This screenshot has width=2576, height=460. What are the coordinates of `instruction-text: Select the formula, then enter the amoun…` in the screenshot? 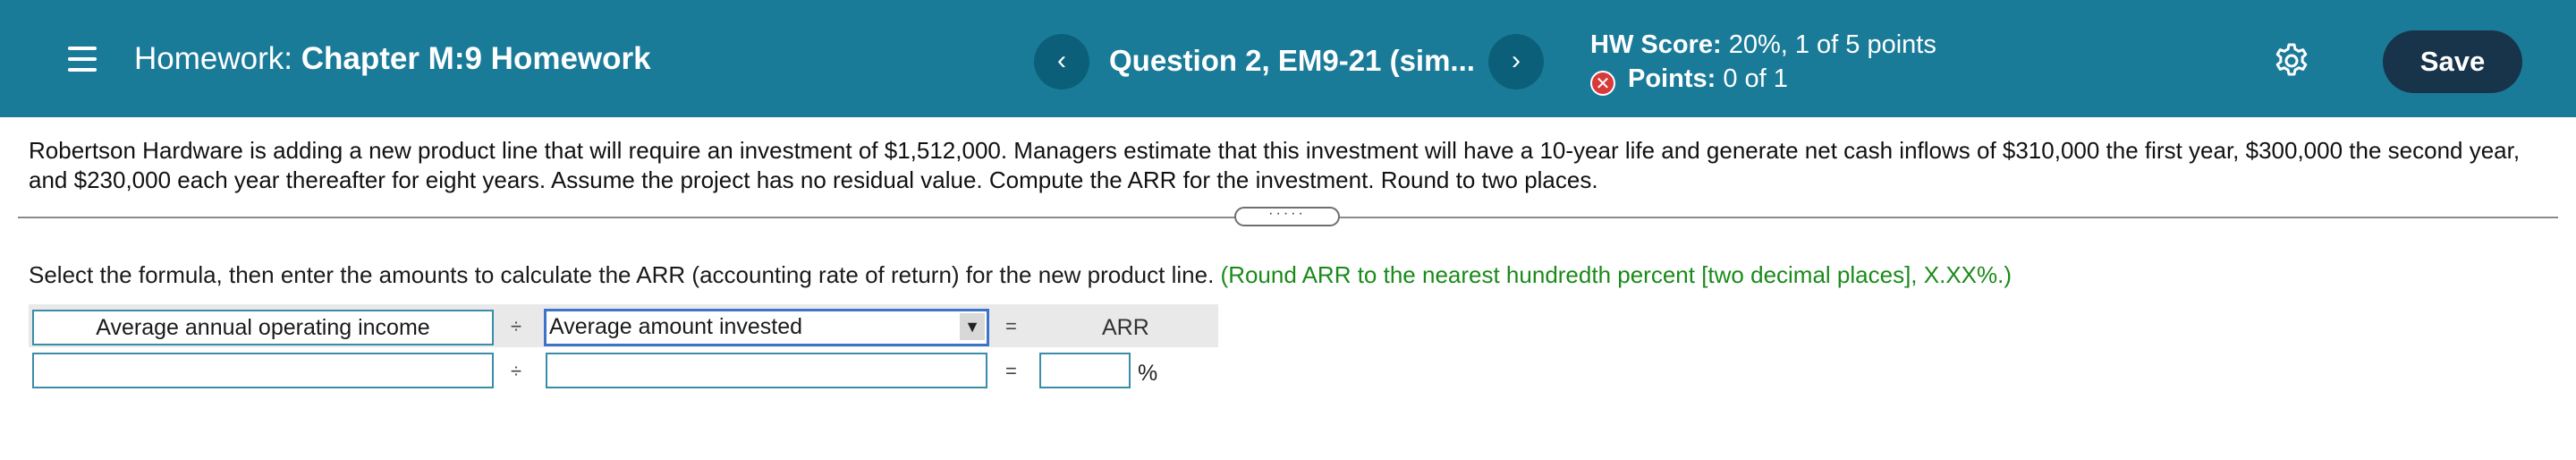 It's located at (622, 274).